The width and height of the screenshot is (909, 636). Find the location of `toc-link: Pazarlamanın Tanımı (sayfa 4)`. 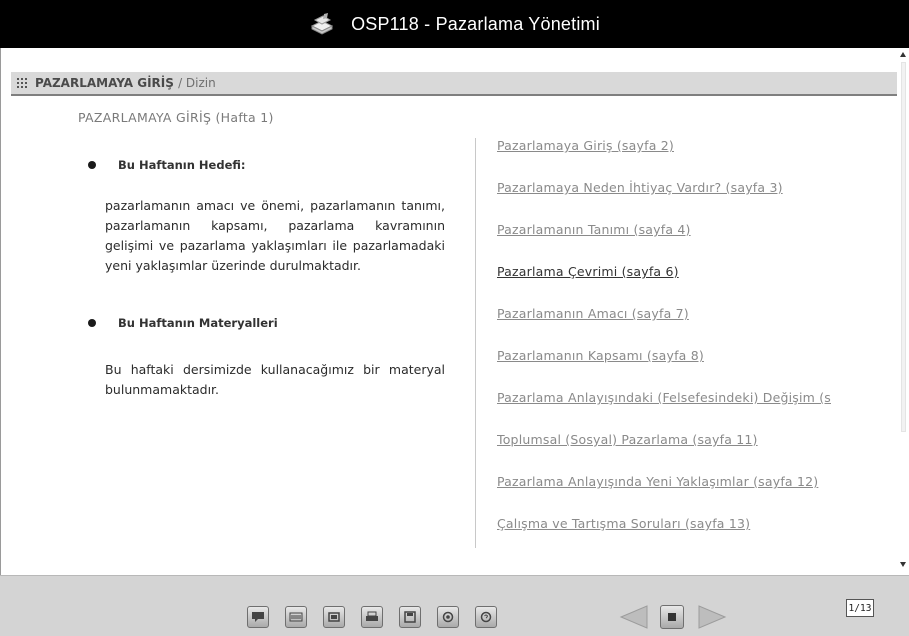

toc-link: Pazarlamanın Tanımı (sayfa 4) is located at coordinates (697, 243).